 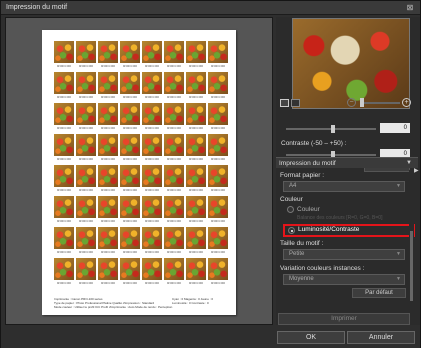 What do you see at coordinates (398, 254) in the screenshot?
I see `dropdown-arrow-icon: ▼` at bounding box center [398, 254].